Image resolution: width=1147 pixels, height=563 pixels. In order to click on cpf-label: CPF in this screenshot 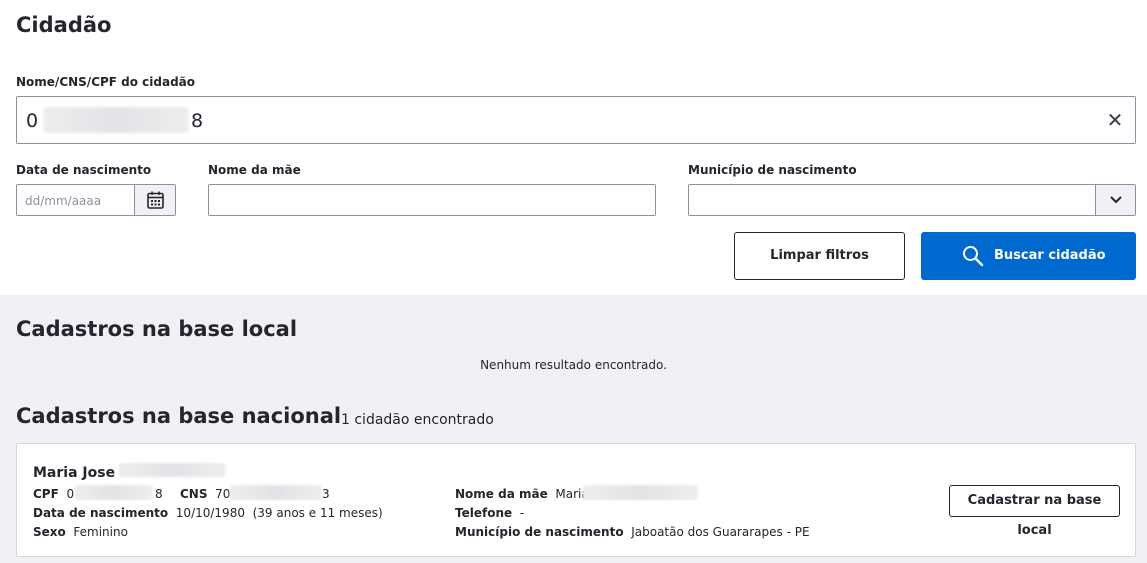, I will do `click(46, 494)`.